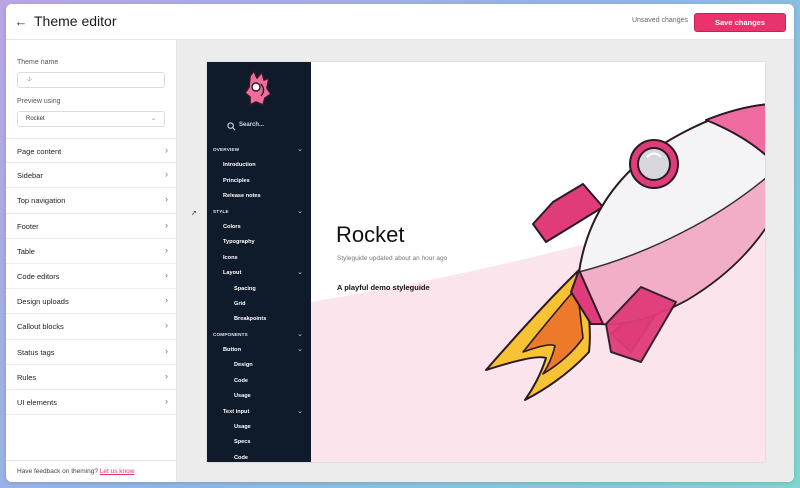 The image size is (800, 488). What do you see at coordinates (91, 352) in the screenshot?
I see `section-item: Status tags ›` at bounding box center [91, 352].